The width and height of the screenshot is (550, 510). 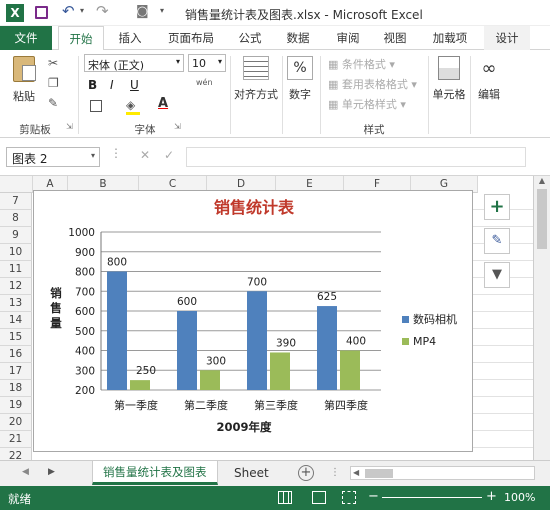 I want to click on camera-icon: ◙, so click(x=142, y=11).